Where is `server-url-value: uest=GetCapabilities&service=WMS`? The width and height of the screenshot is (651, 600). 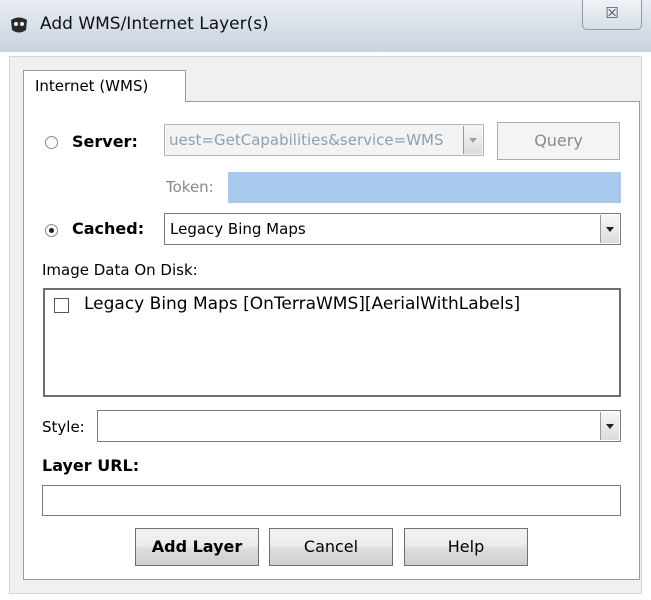 server-url-value: uest=GetCapabilities&service=WMS is located at coordinates (306, 140).